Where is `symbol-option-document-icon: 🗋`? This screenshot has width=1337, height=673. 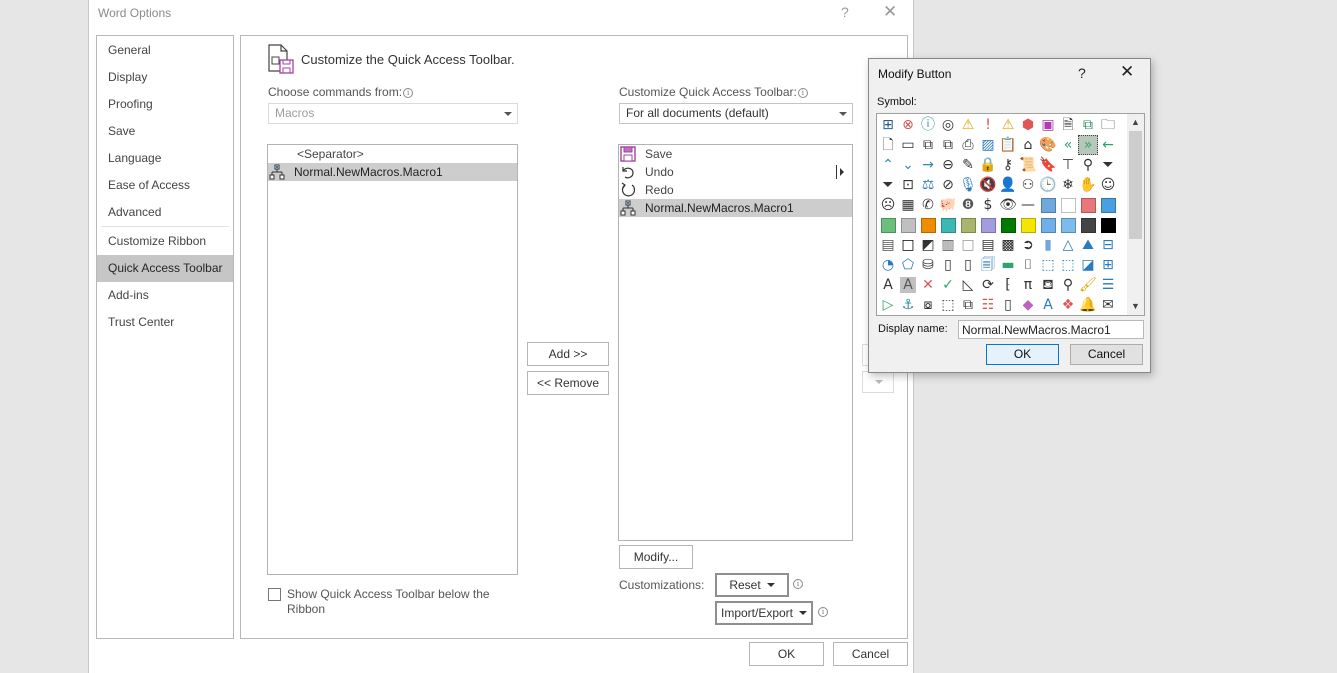
symbol-option-document-icon: 🗋 is located at coordinates (888, 145).